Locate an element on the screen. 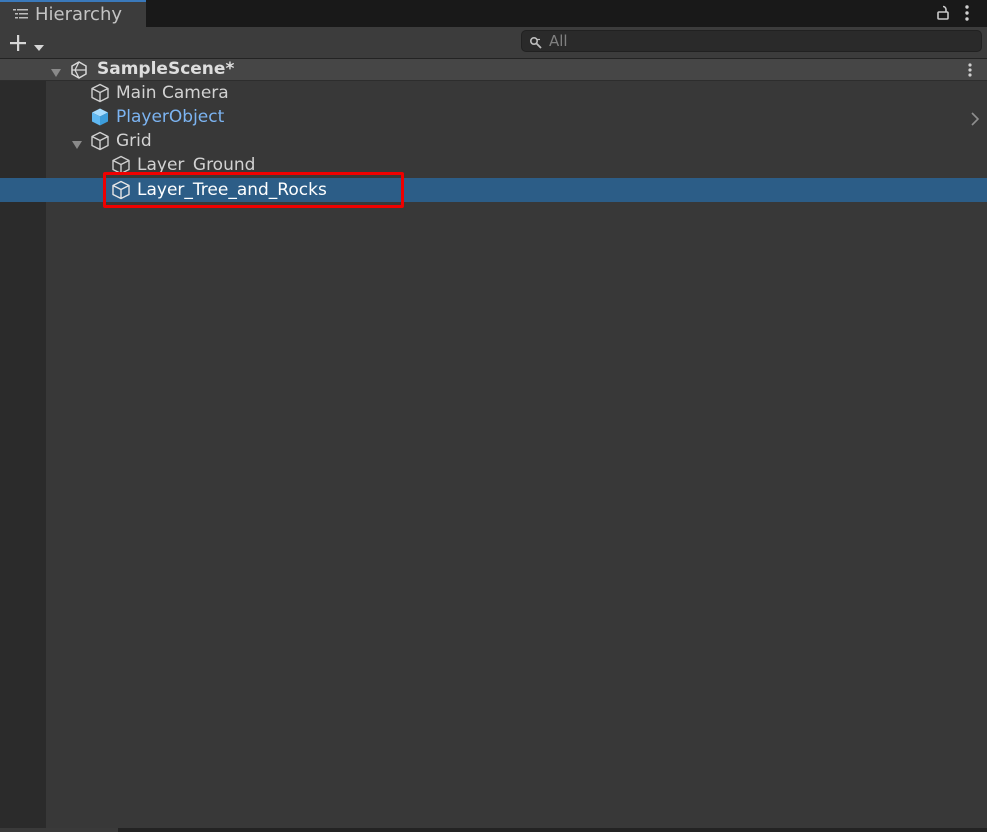  tree-item-label: Main Camera is located at coordinates (172, 93).